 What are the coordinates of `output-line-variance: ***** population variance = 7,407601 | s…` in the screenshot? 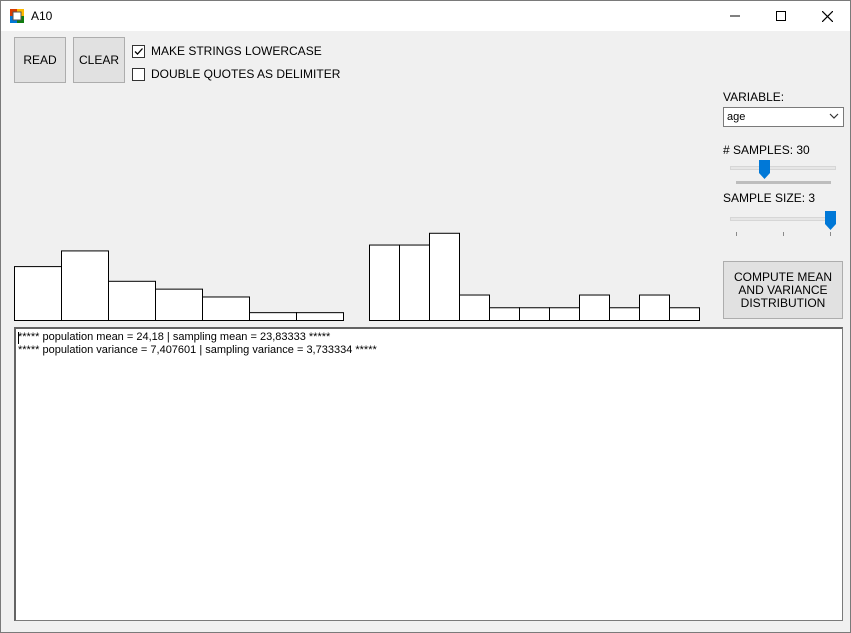 It's located at (197, 350).